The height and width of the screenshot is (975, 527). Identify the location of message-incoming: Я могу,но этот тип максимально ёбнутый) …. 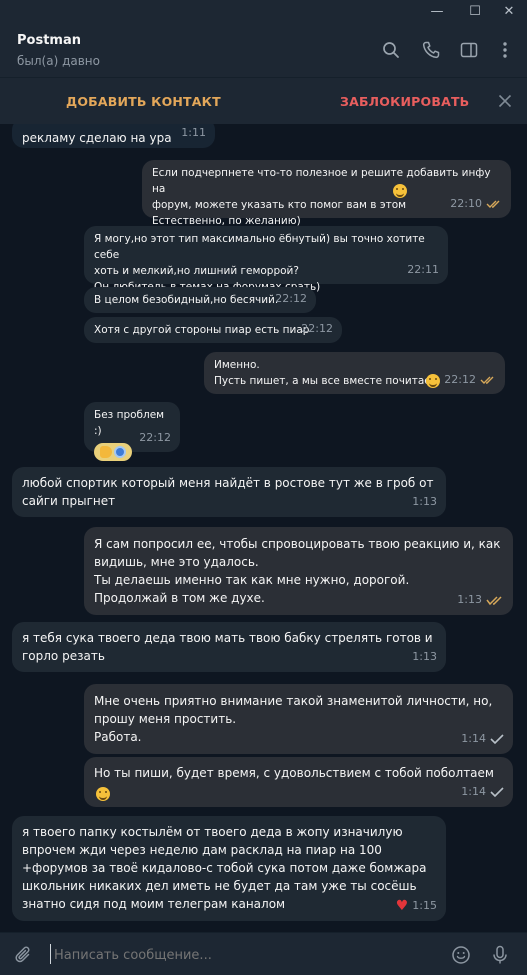
(266, 259).